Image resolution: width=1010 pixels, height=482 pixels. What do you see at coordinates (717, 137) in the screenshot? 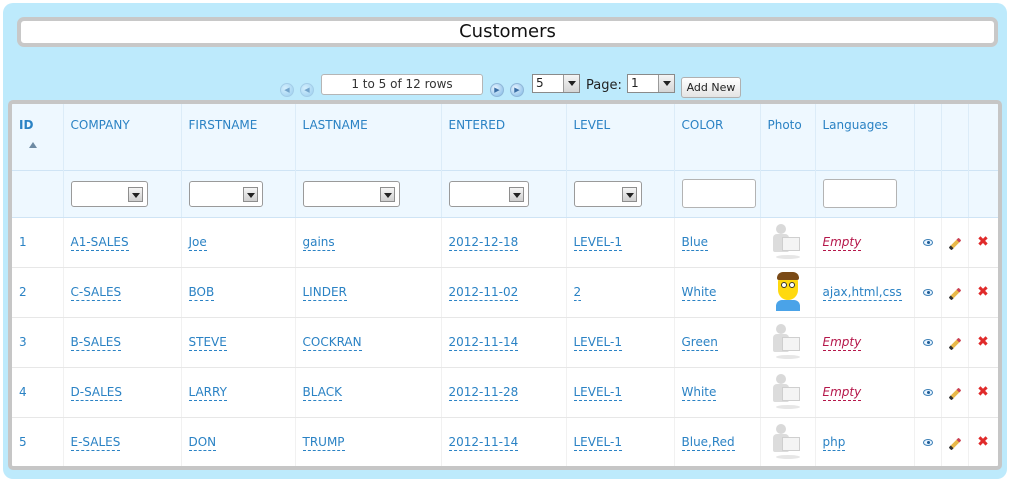
I see `column-header-color: COLOR` at bounding box center [717, 137].